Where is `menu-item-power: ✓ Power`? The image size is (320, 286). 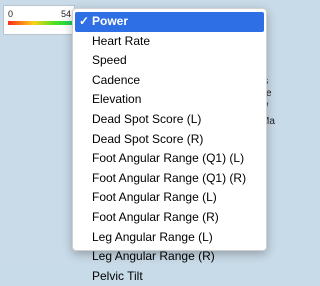 menu-item-power: ✓ Power is located at coordinates (169, 22).